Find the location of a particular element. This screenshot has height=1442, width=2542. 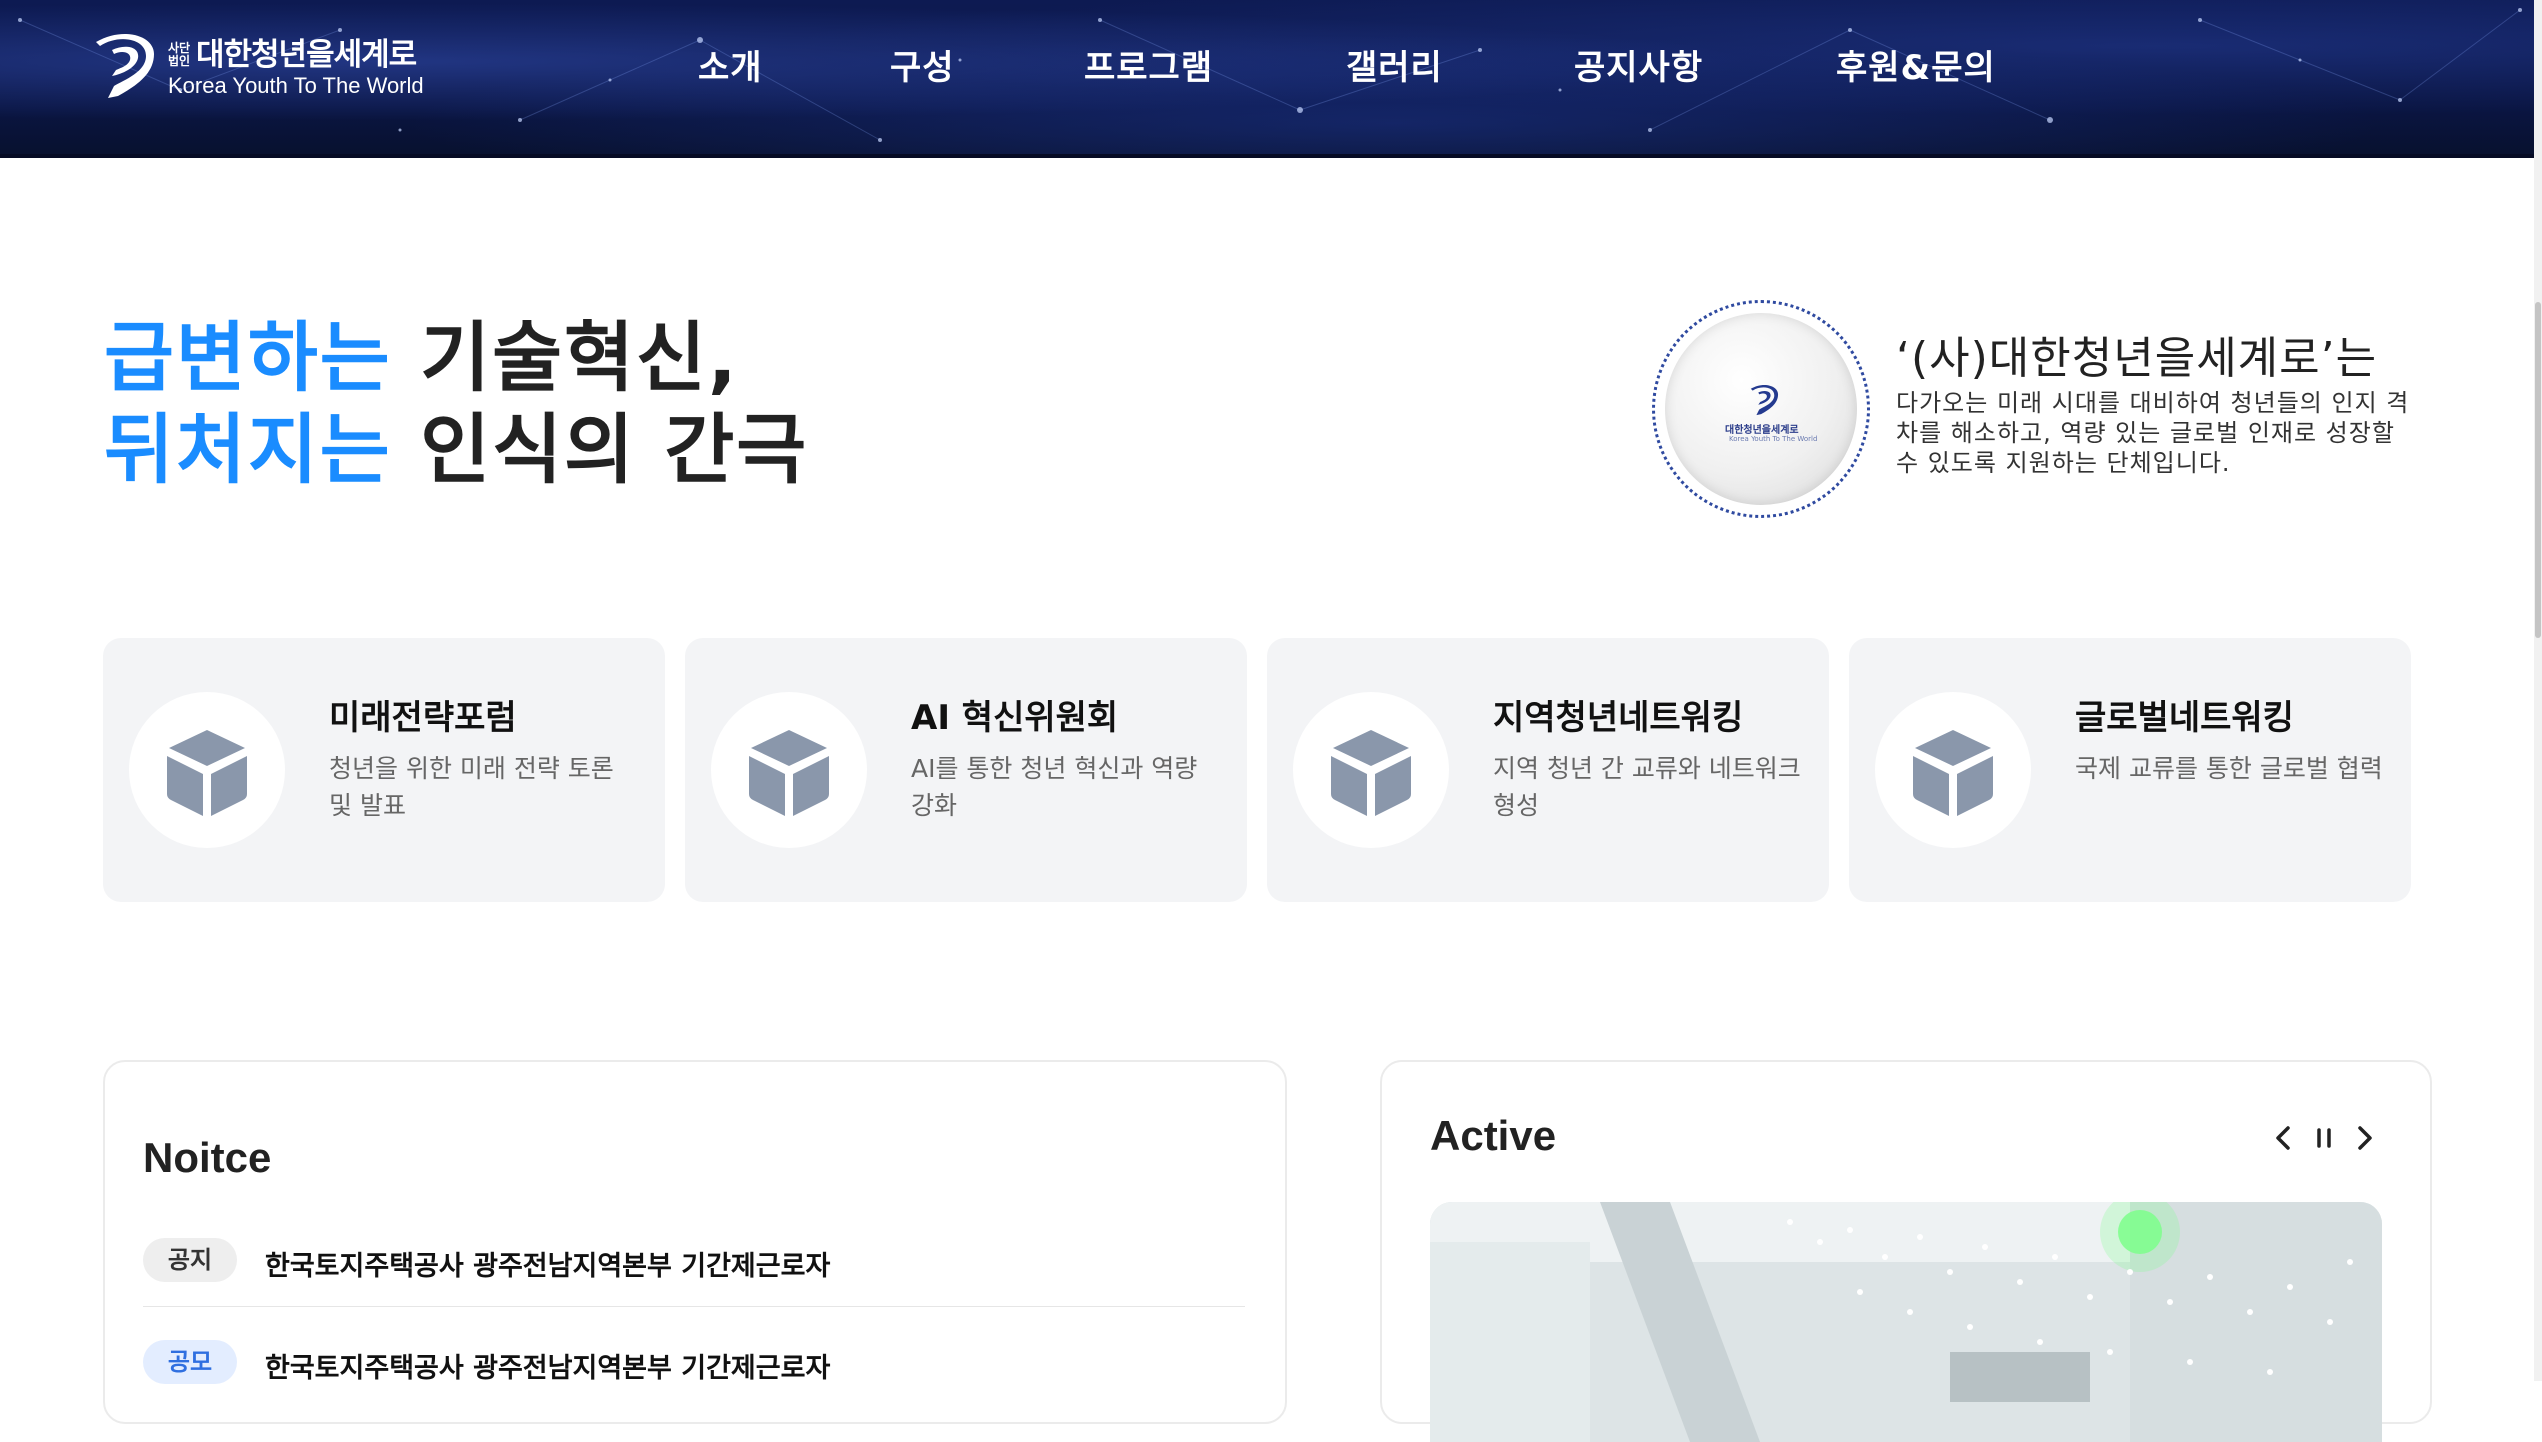

logo-subtitle: Korea Youth To The World is located at coordinates (296, 85).